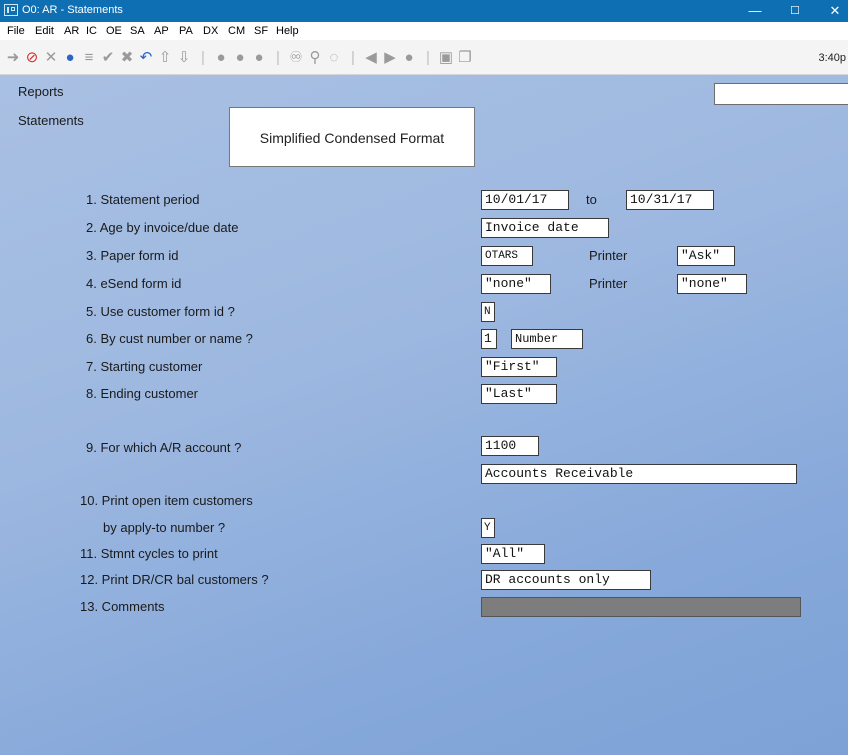  Describe the element at coordinates (352, 137) in the screenshot. I see `format-title-box: Simplified Condensed Format` at that location.